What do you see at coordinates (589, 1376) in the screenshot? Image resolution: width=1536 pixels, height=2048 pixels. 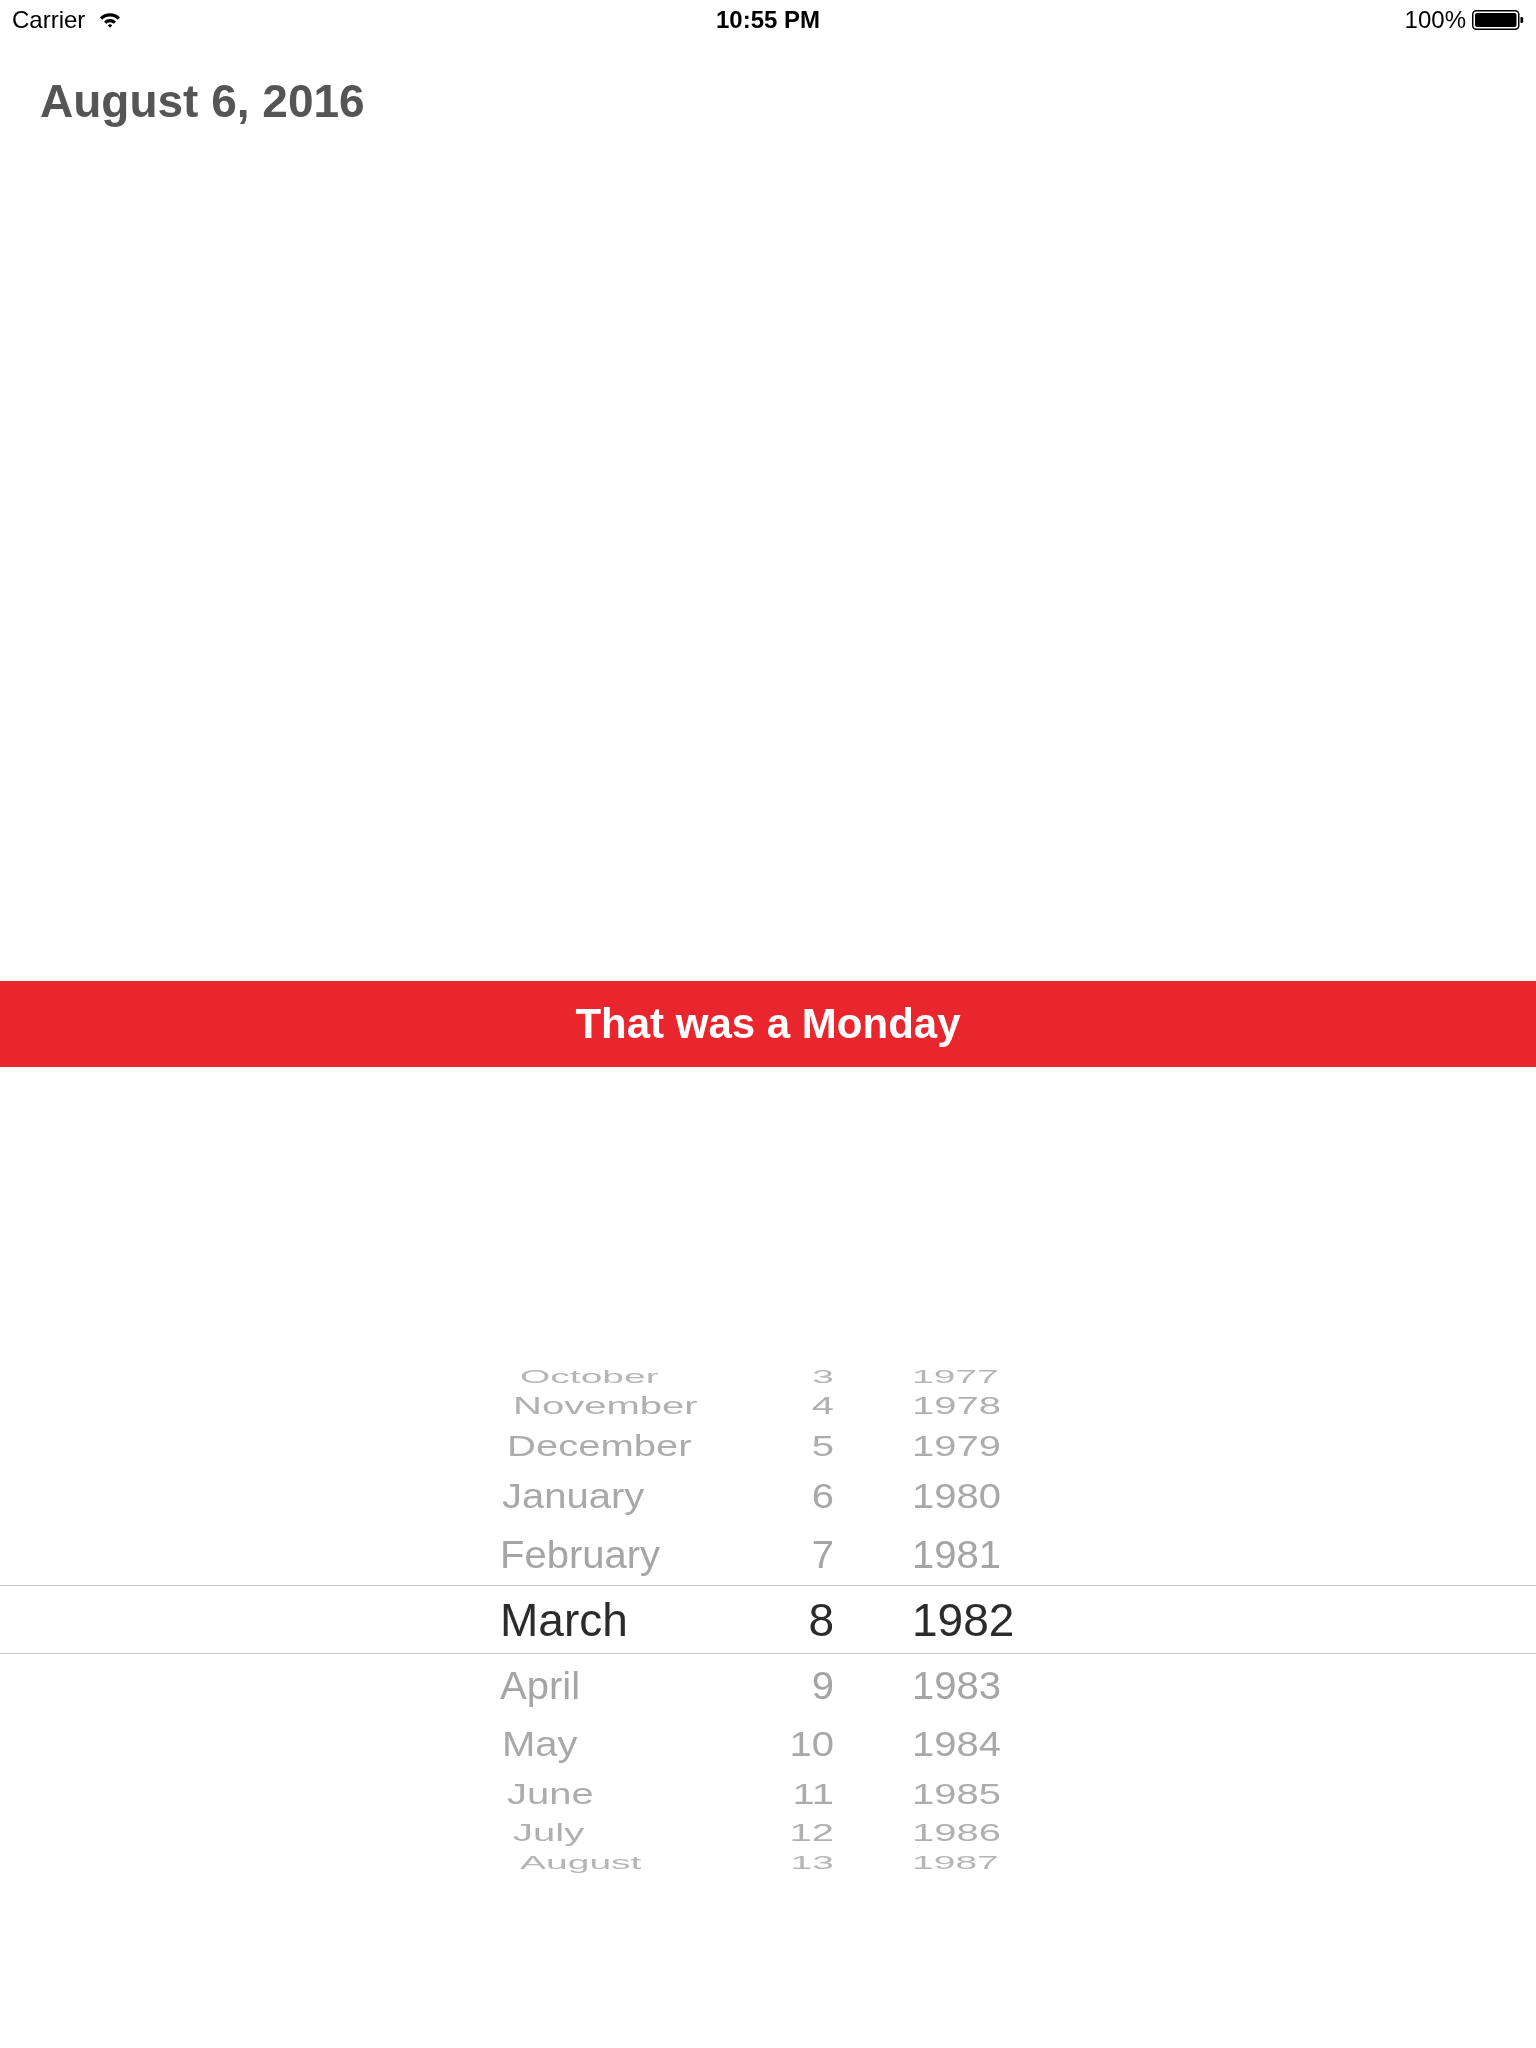 I see `month-option: October` at bounding box center [589, 1376].